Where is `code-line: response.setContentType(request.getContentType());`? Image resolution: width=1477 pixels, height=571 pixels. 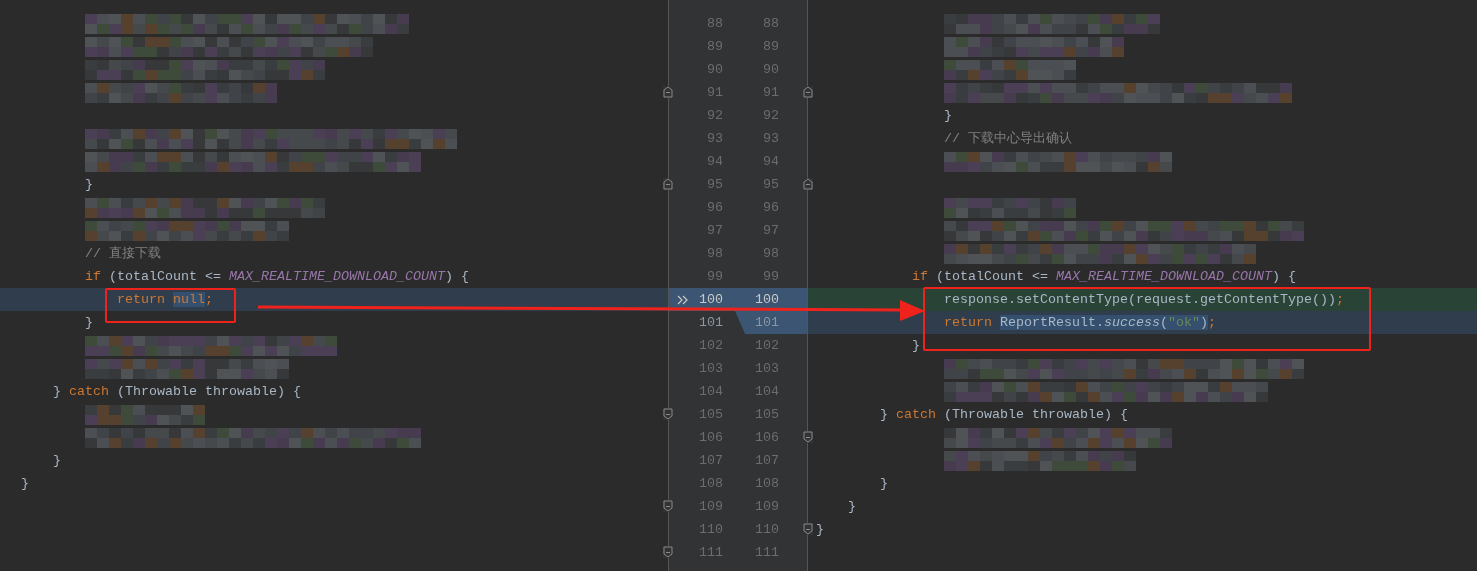 code-line: response.setContentType(request.getContentType()); is located at coordinates (1143, 299).